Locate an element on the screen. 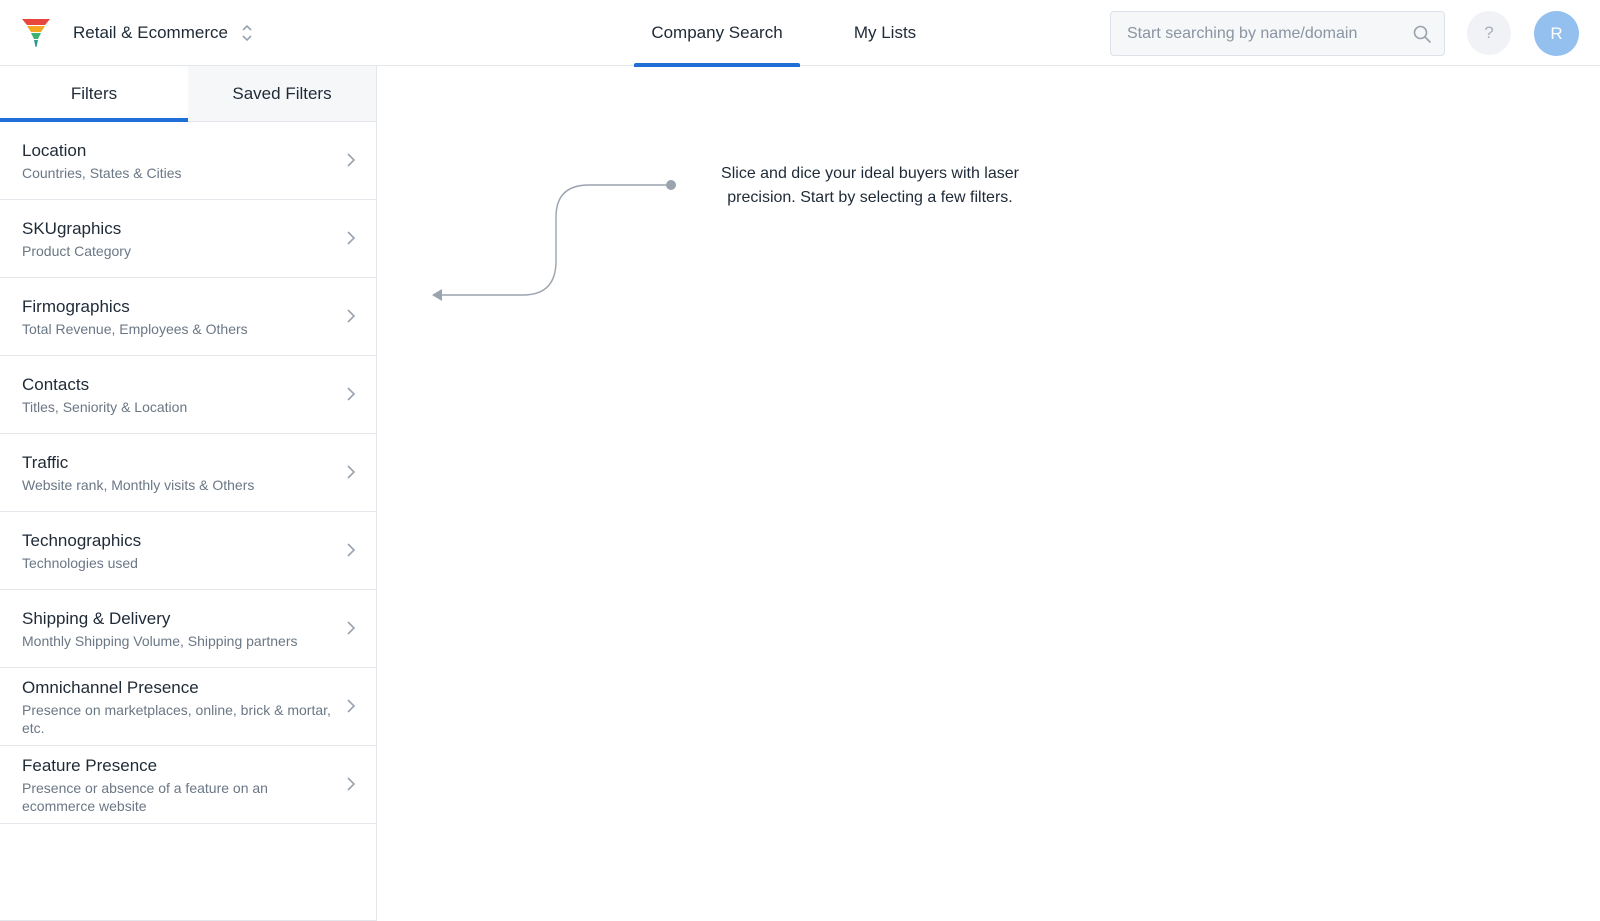  filter-title: SKUgraphics is located at coordinates (72, 228).